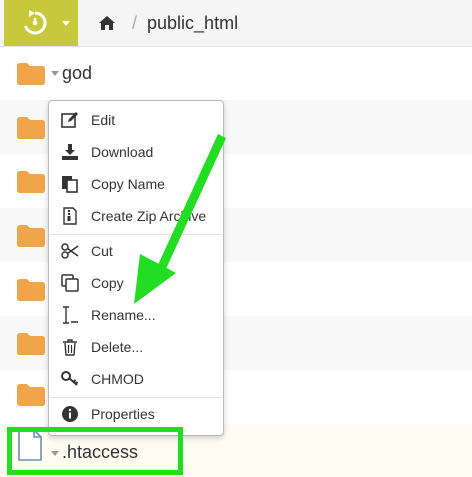 Image resolution: width=472 pixels, height=477 pixels. I want to click on breadcrumb: / public_html, so click(168, 23).